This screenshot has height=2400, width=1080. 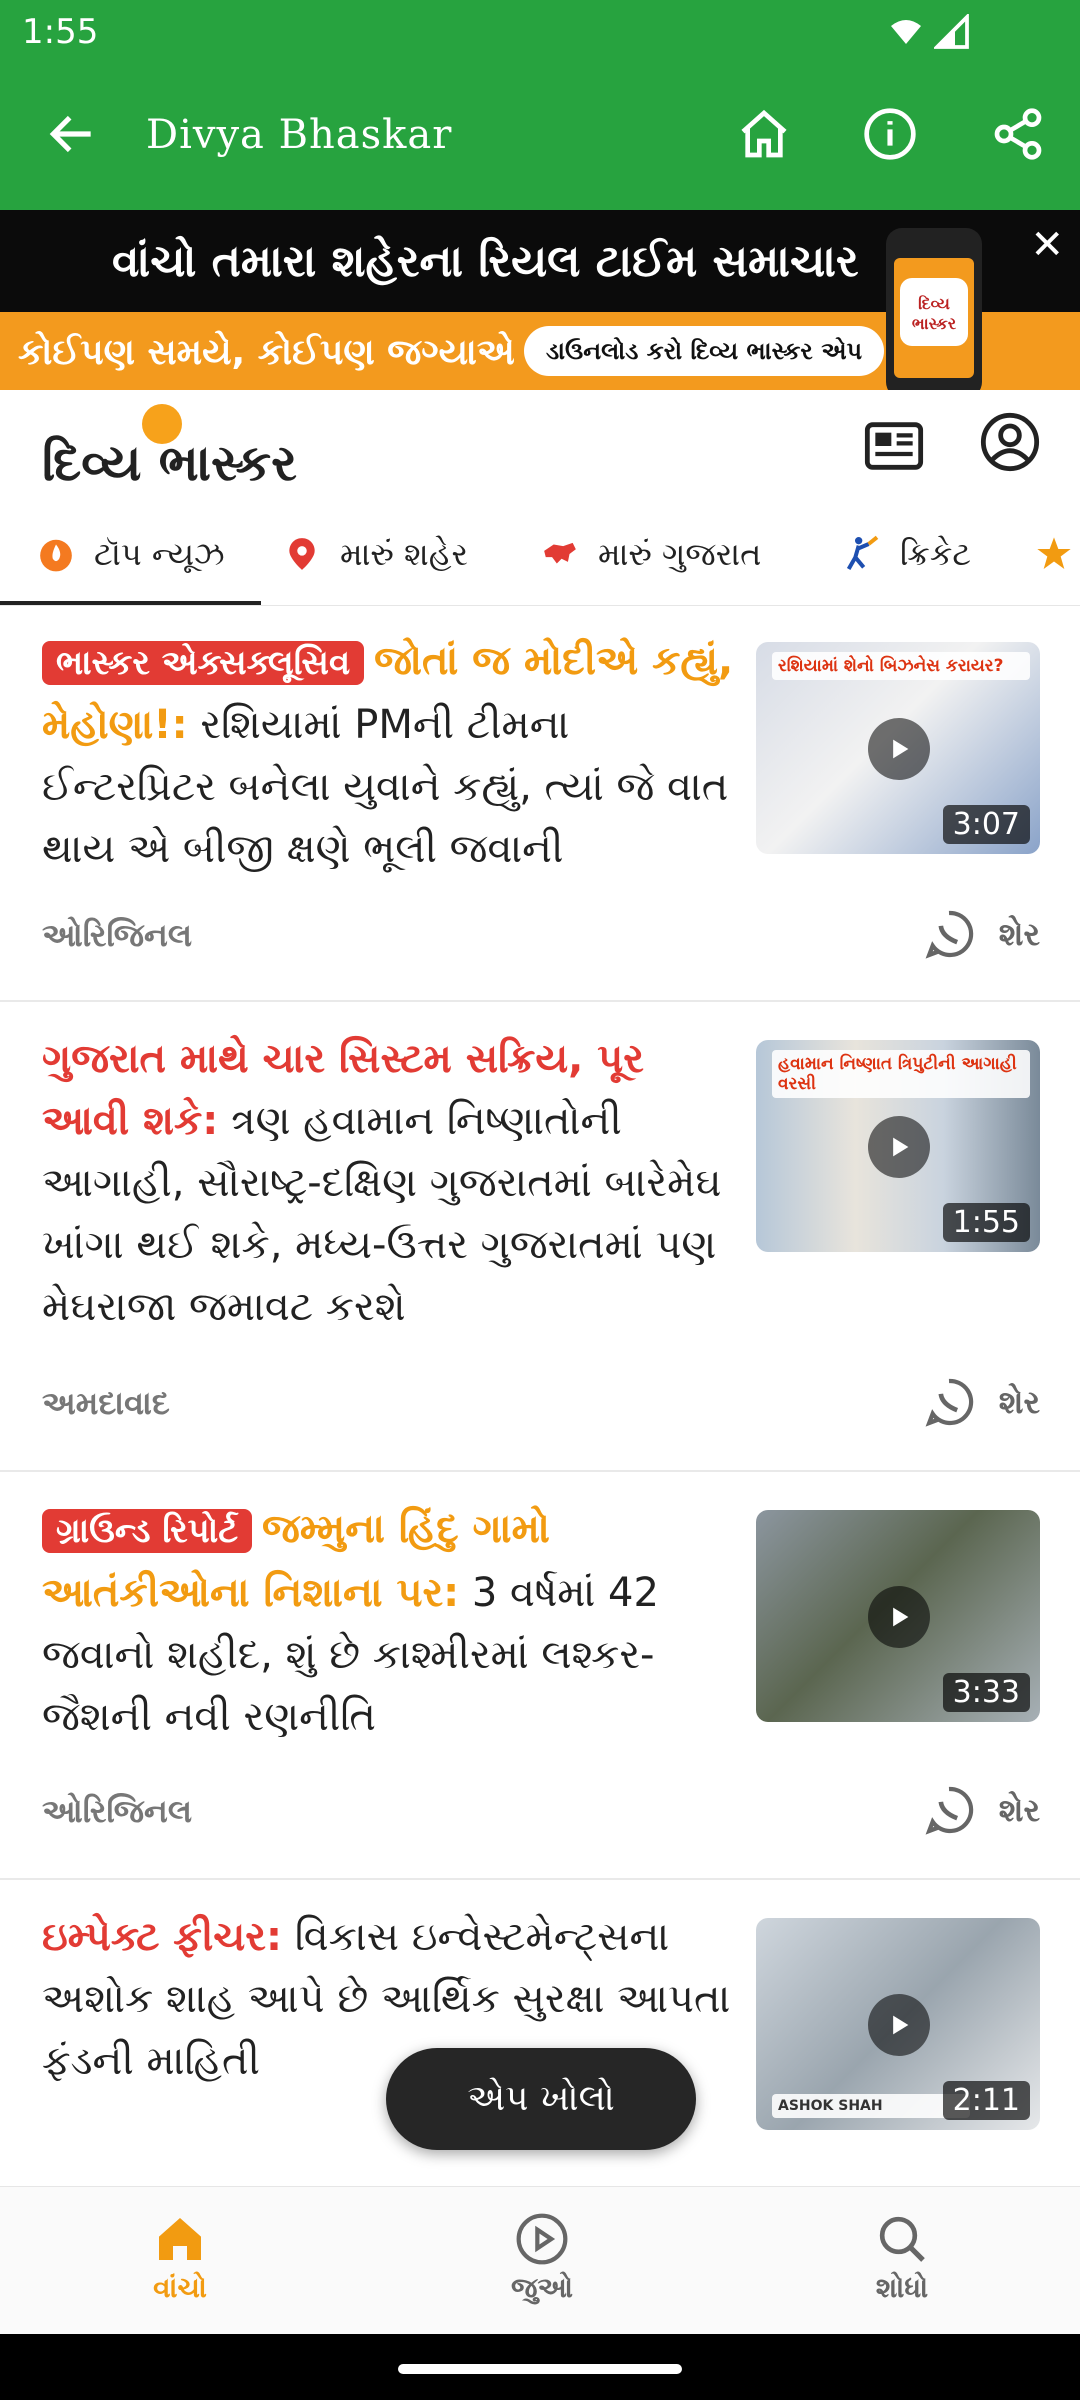 What do you see at coordinates (302, 554) in the screenshot?
I see `location-pin-icon` at bounding box center [302, 554].